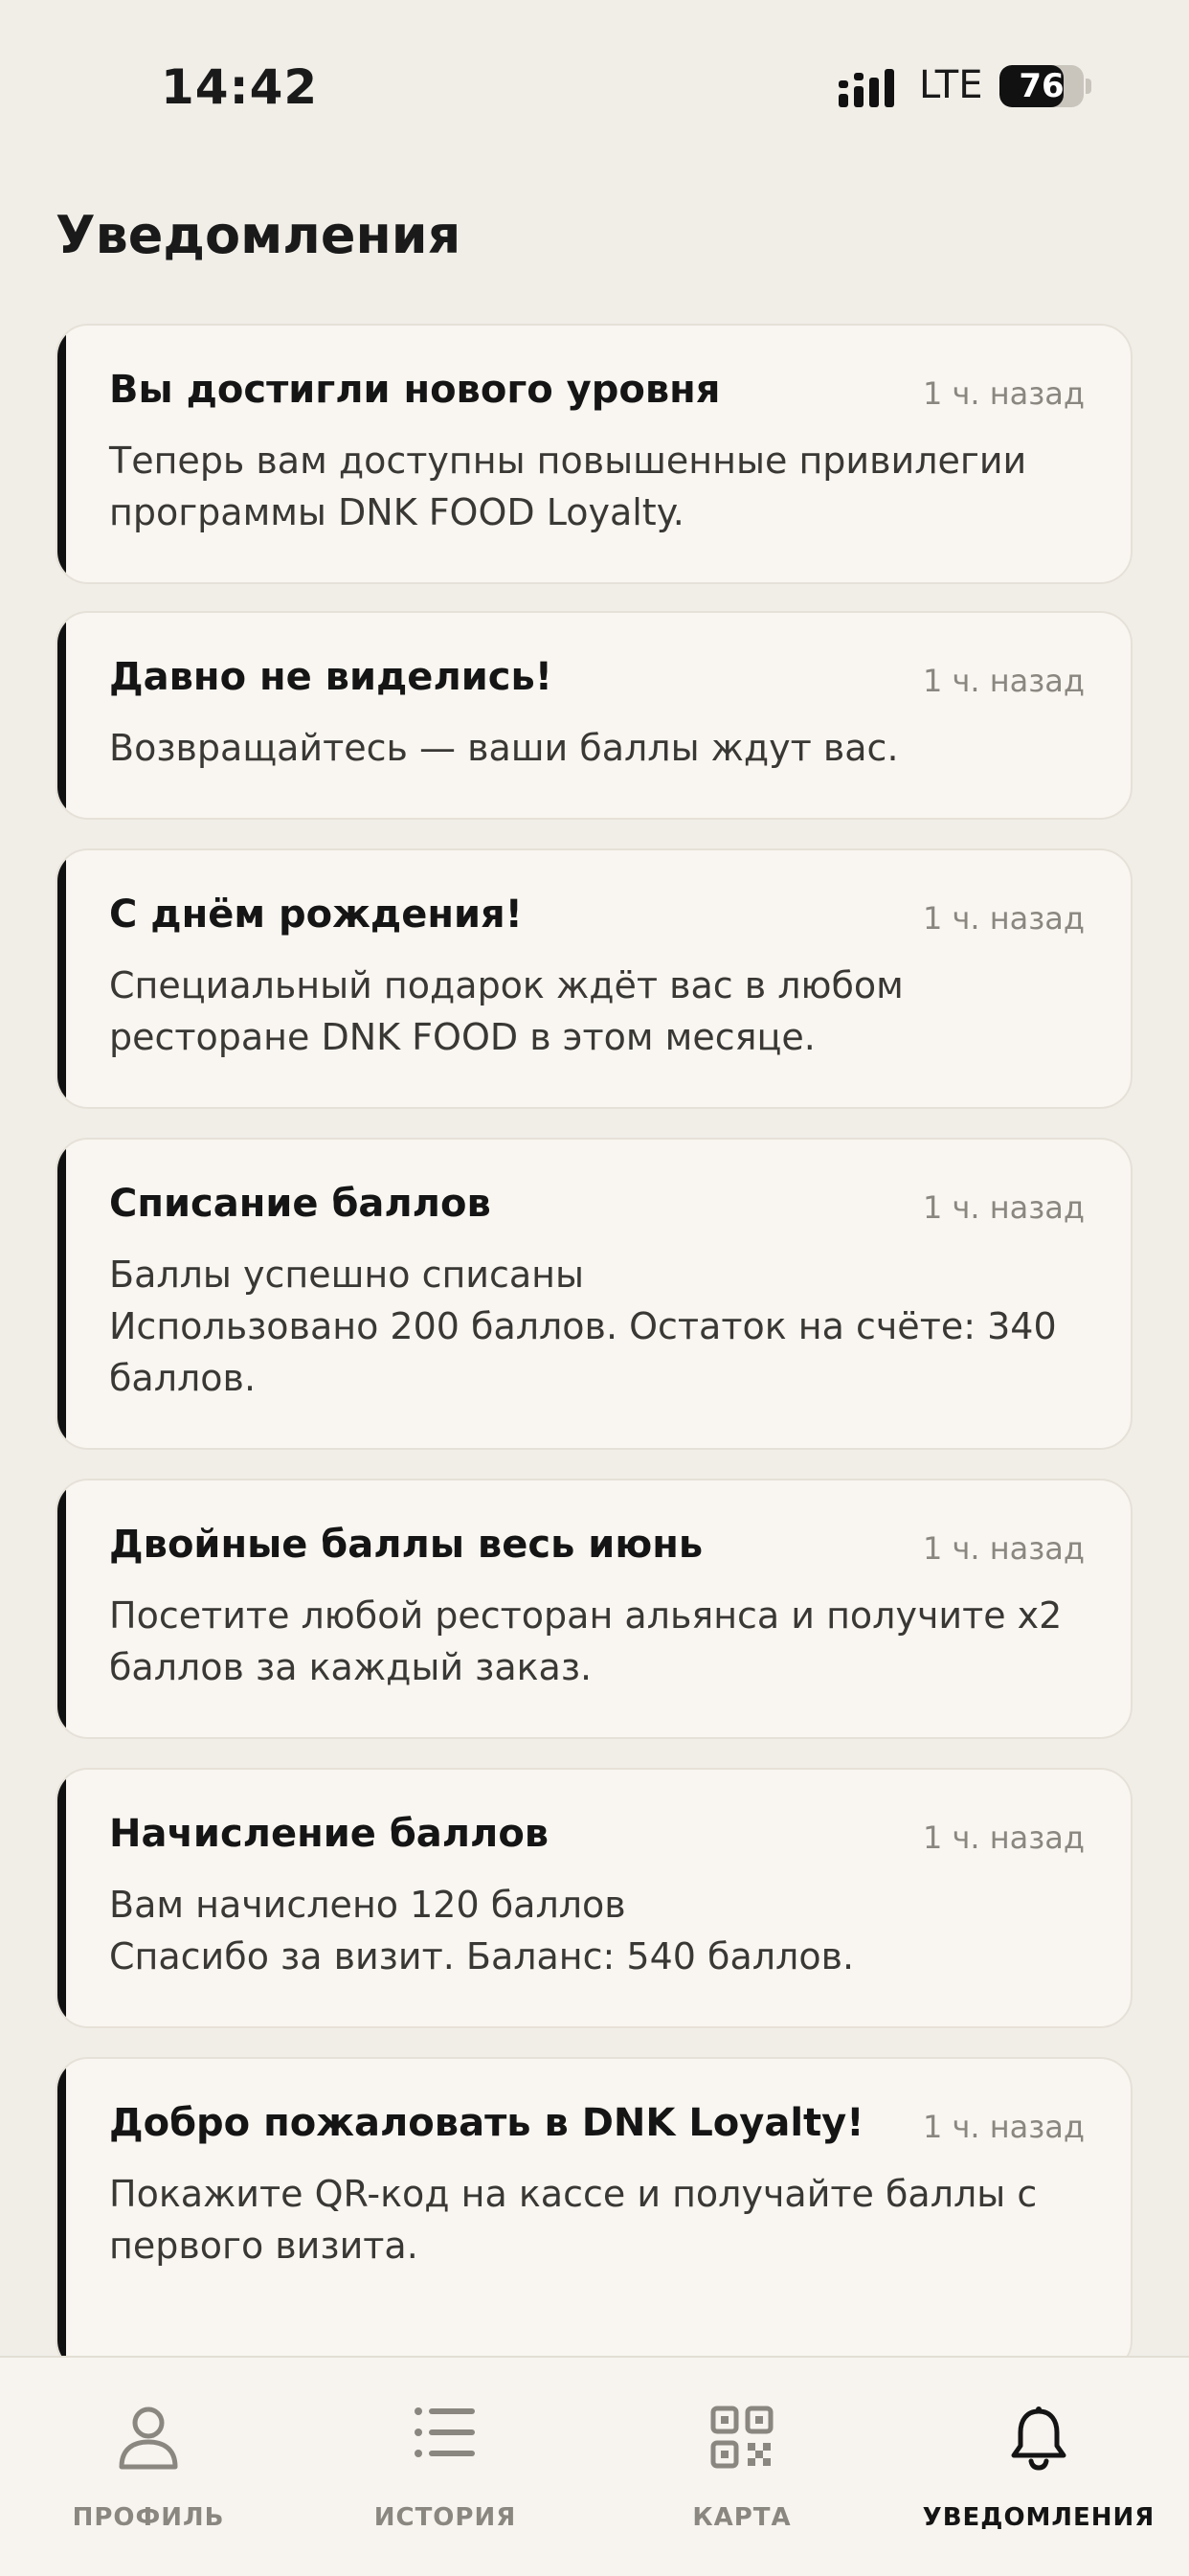 This screenshot has height=2576, width=1189. Describe the element at coordinates (506, 985) in the screenshot. I see `notification-body-line: Специальный подарок ждёт вас в любом` at that location.